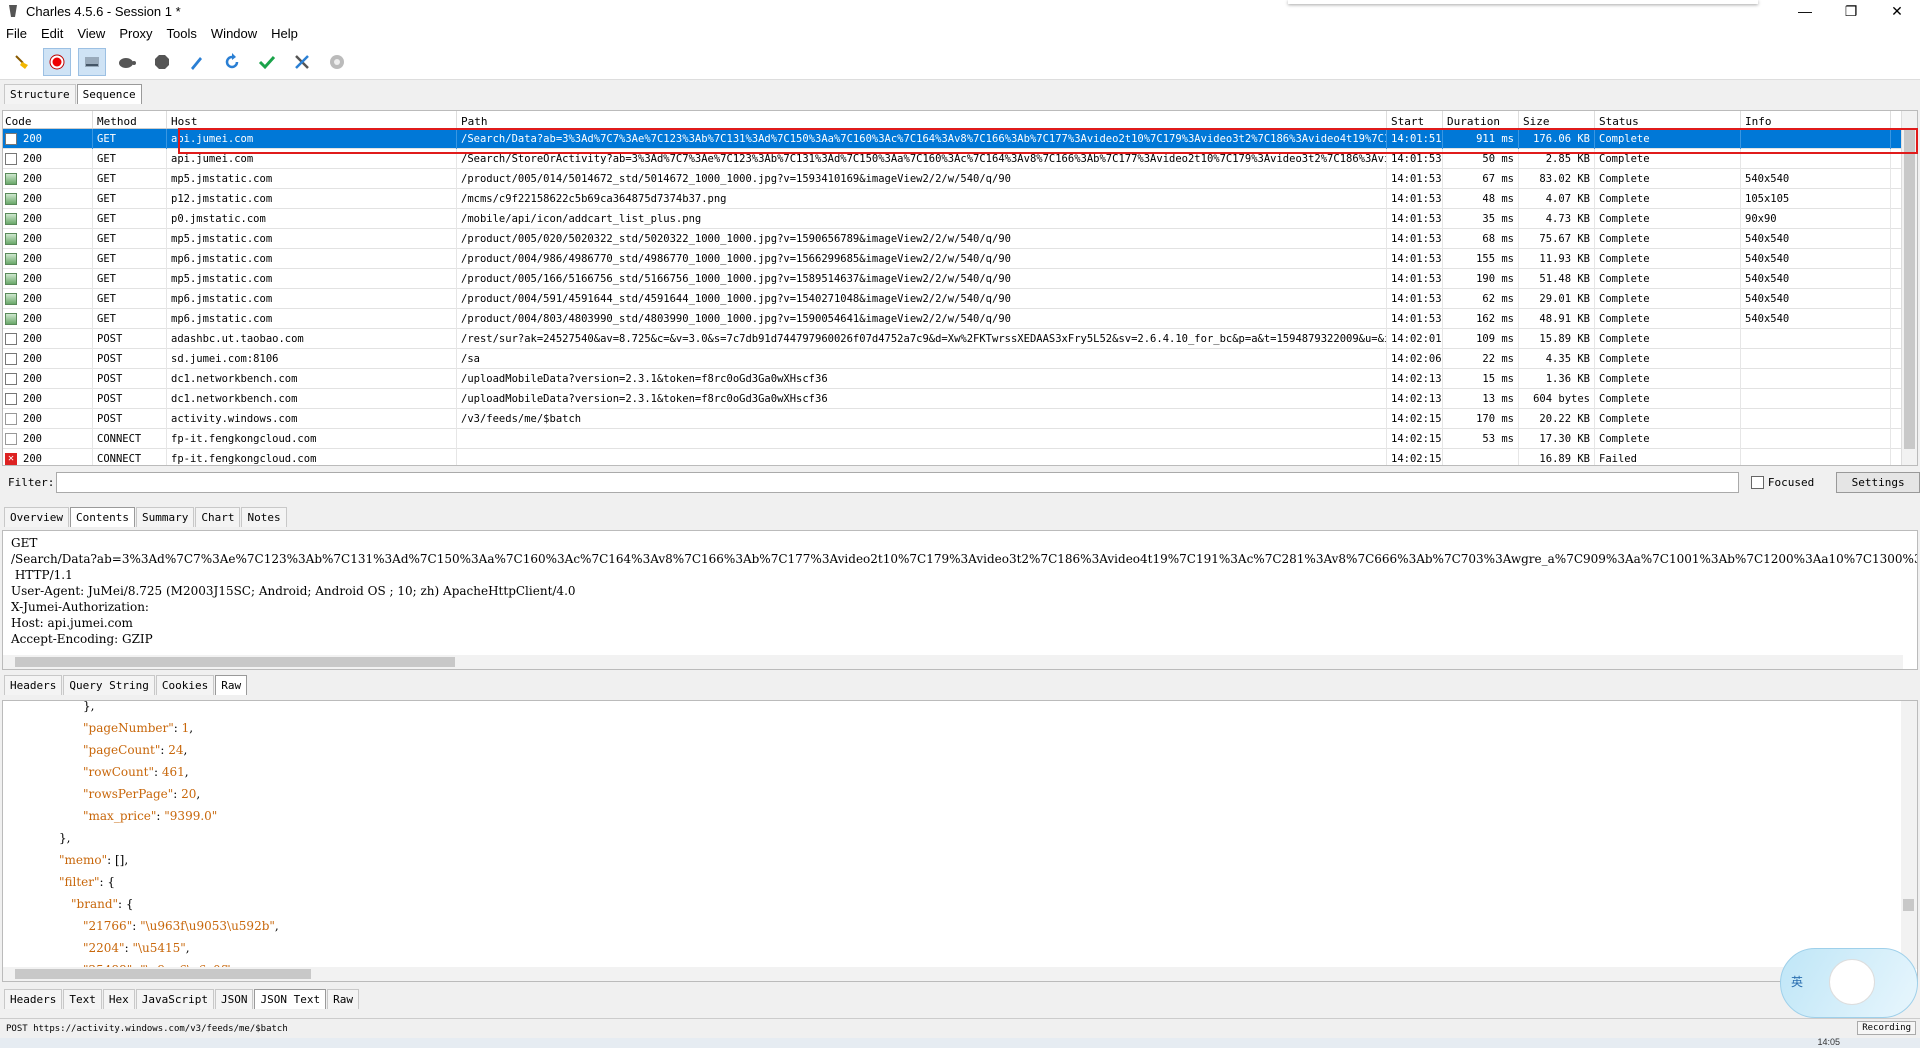 Image resolution: width=1920 pixels, height=1048 pixels. Describe the element at coordinates (145, 904) in the screenshot. I see `json-line: "brand": {` at that location.